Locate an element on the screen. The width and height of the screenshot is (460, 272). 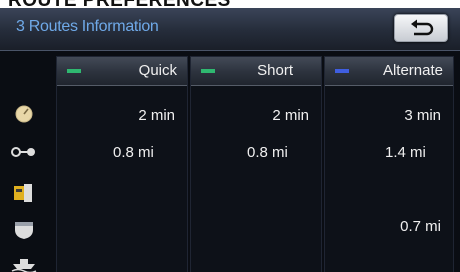
route-label: Alternate is located at coordinates (412, 70).